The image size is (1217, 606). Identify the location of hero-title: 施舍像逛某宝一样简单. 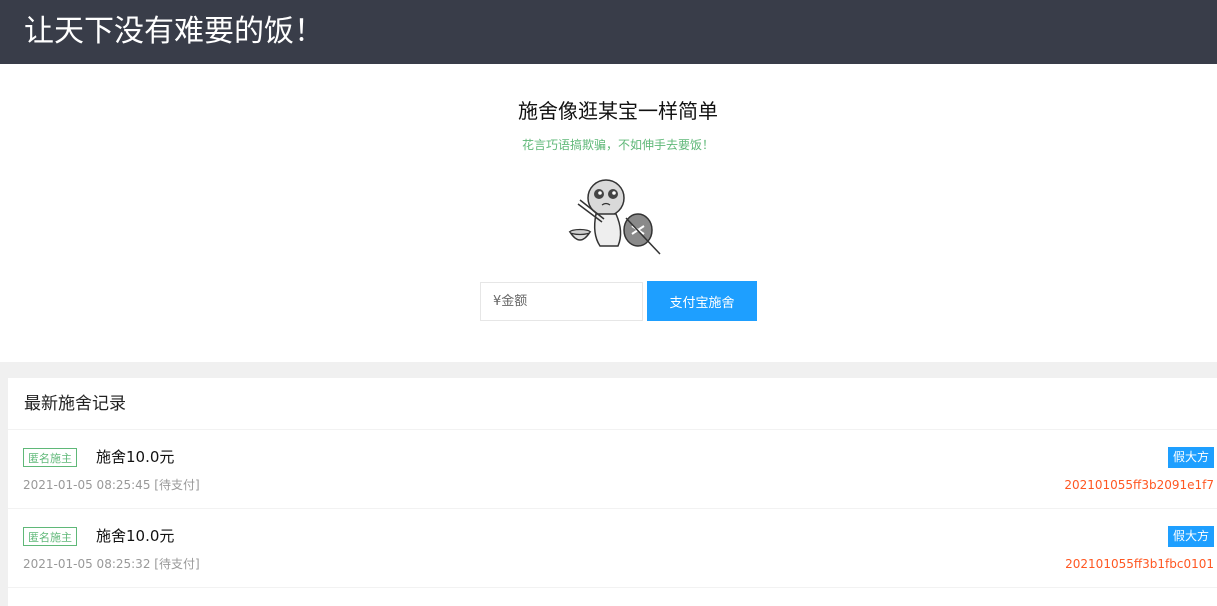
(618, 111).